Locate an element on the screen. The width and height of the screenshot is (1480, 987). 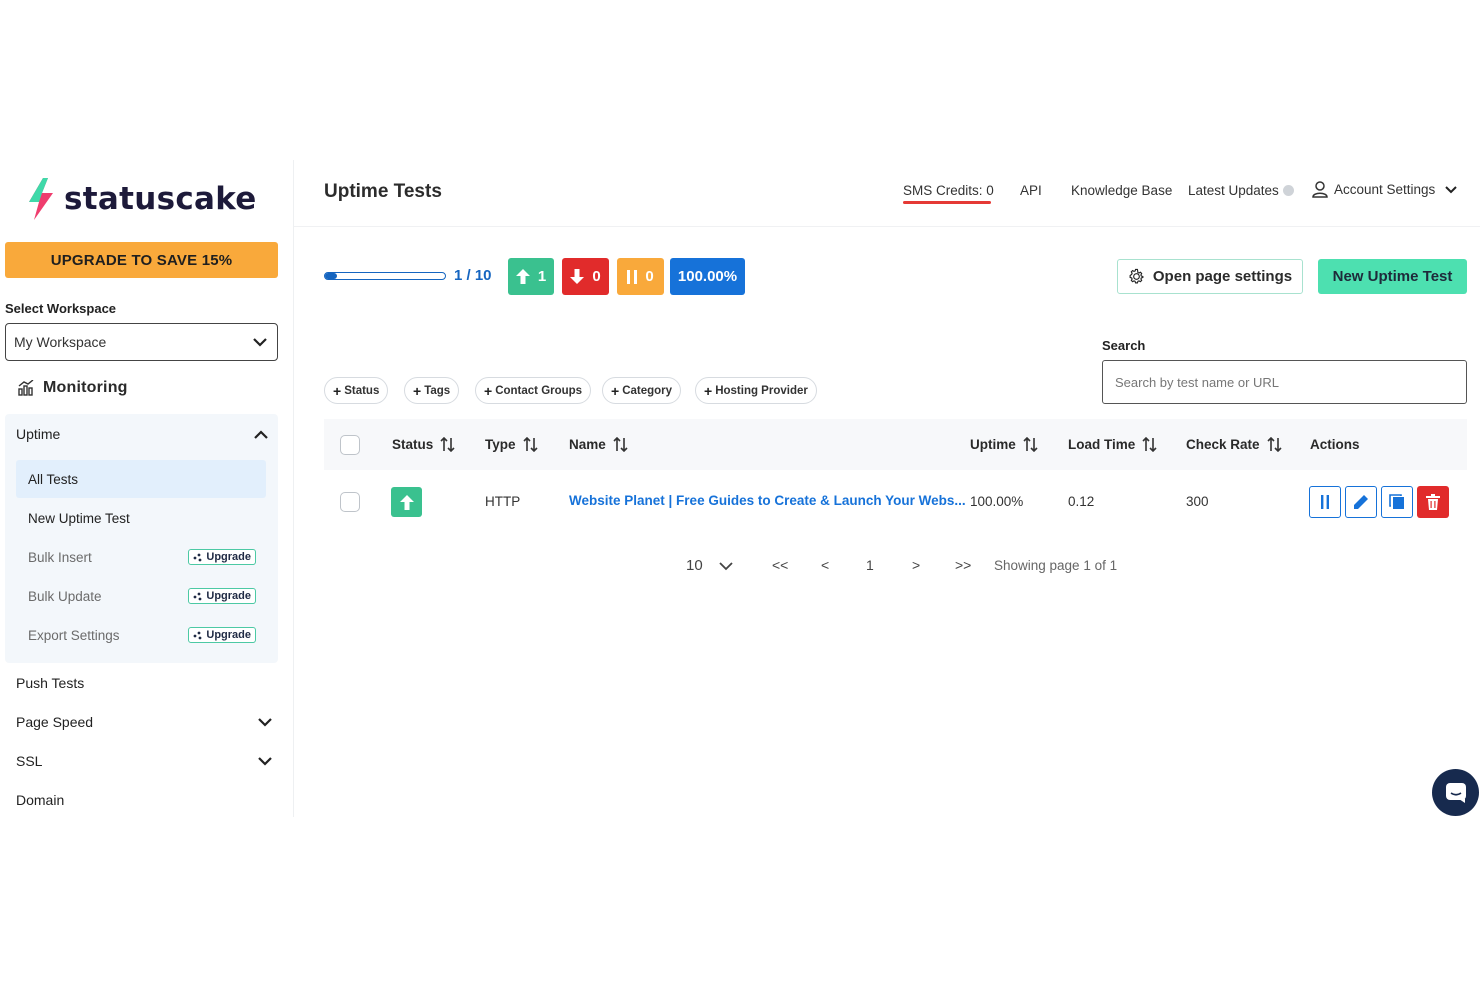
chat-icon is located at coordinates (1455, 792).